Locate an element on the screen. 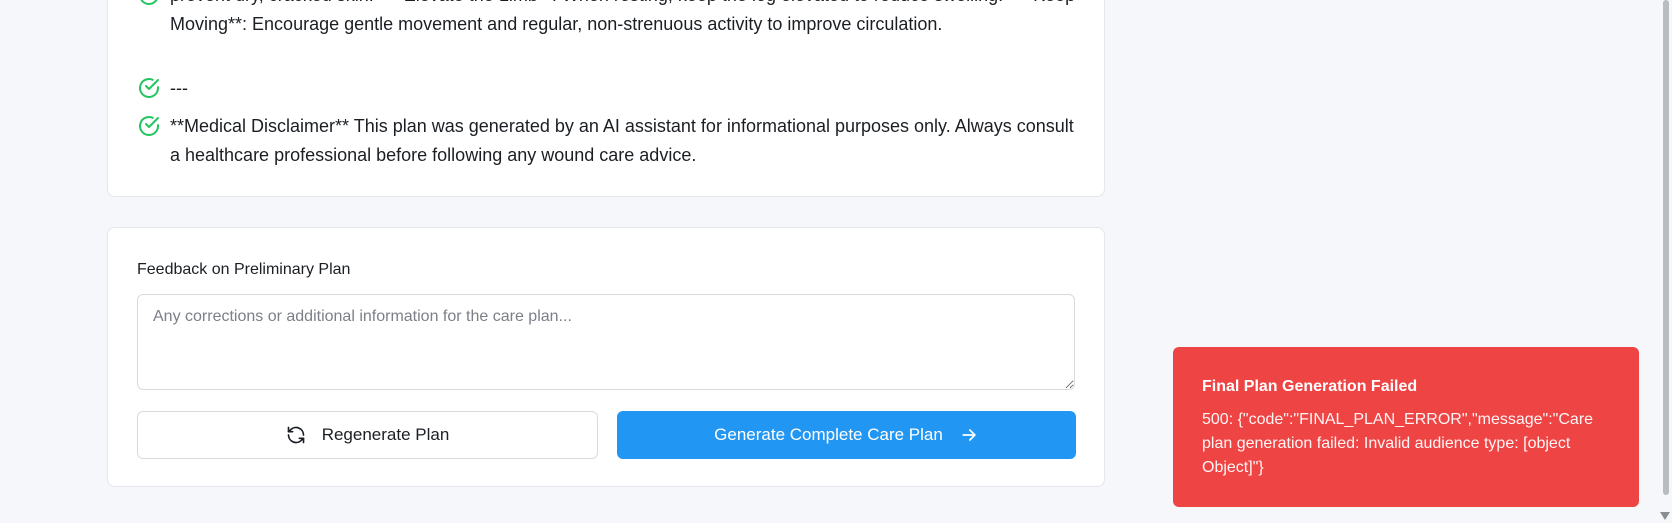  arrow-right-icon is located at coordinates (969, 435).